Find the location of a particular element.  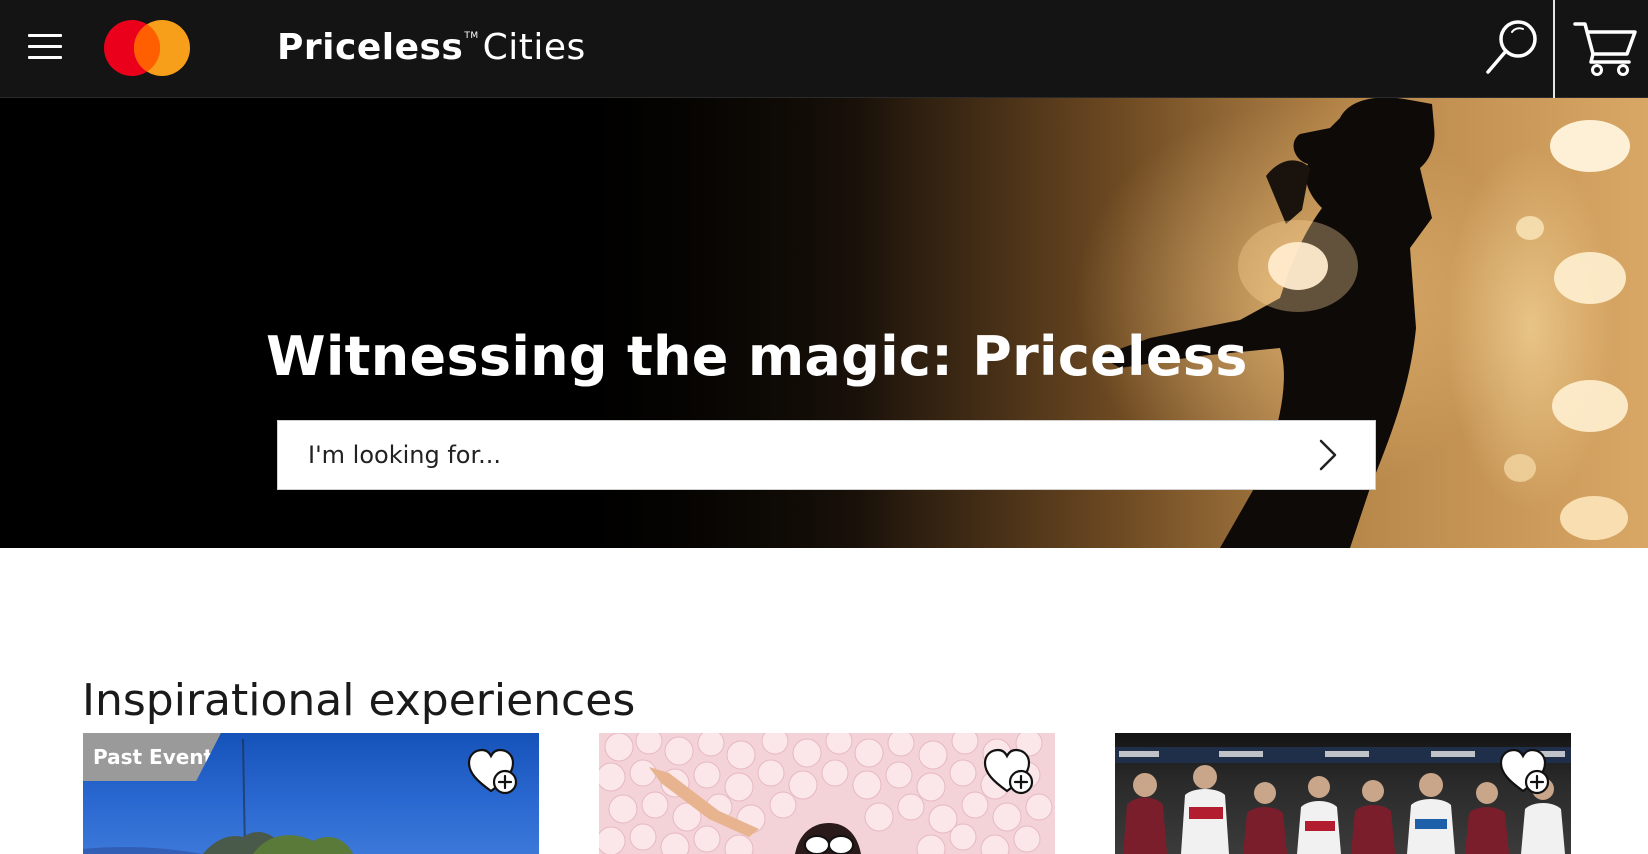

experience-search-bar is located at coordinates (826, 455).